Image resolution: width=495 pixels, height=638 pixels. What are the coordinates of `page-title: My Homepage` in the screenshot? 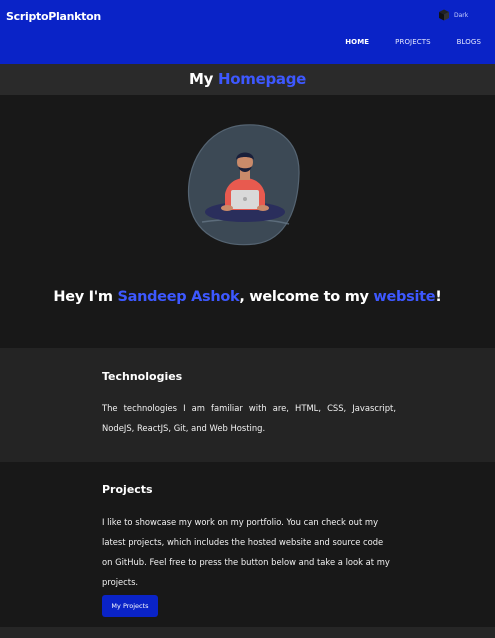 It's located at (247, 79).